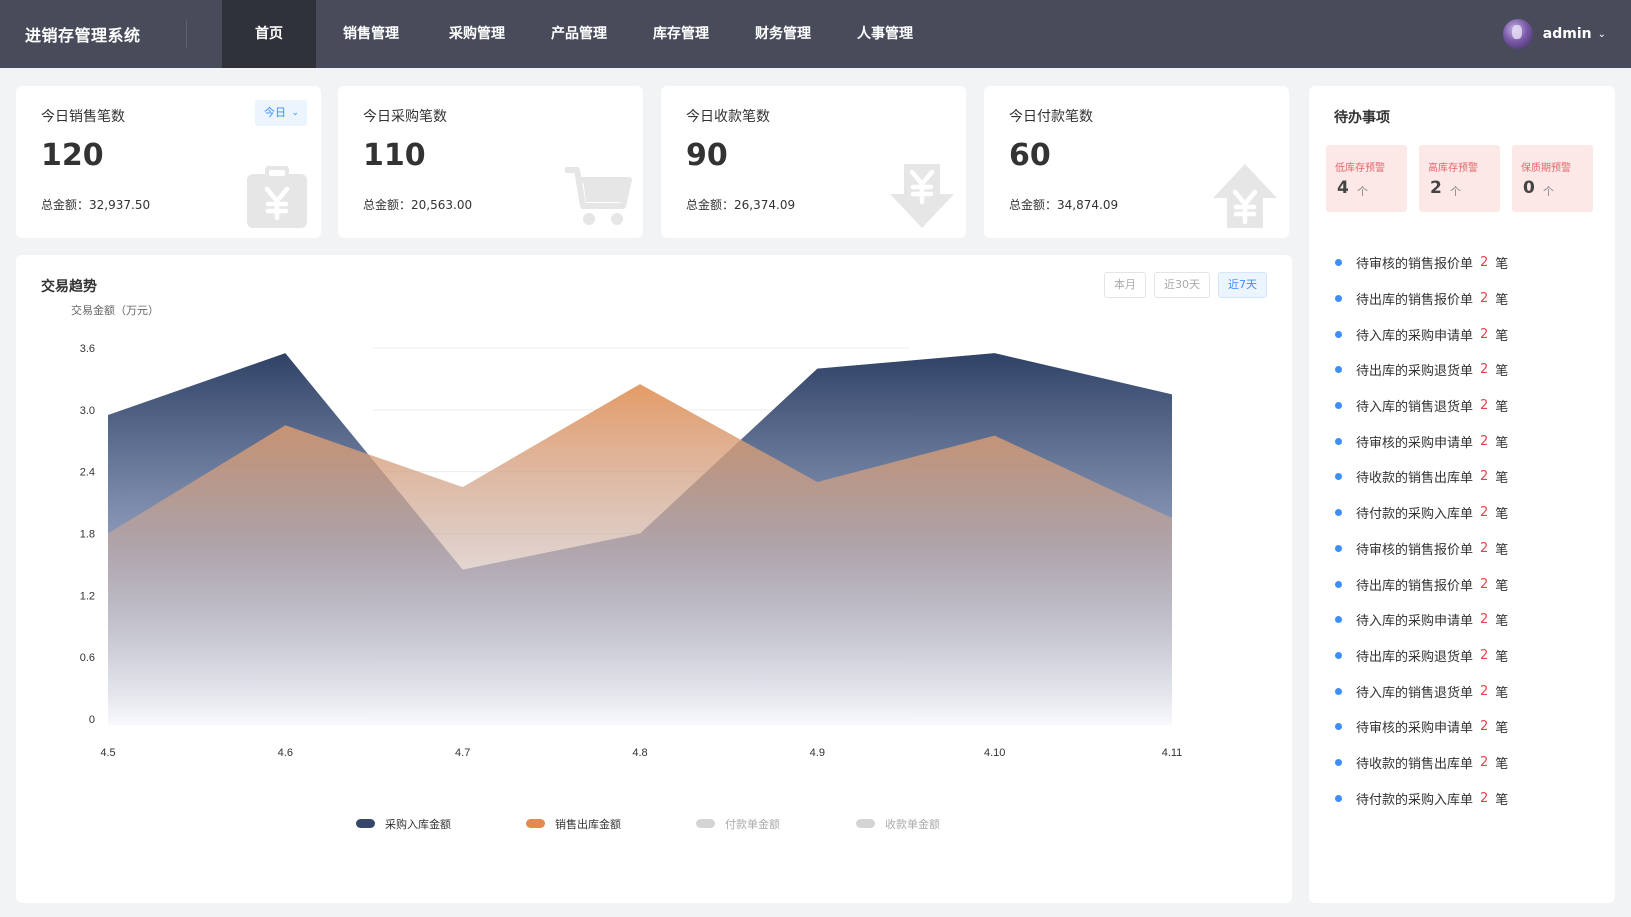 The image size is (1631, 917). I want to click on stat-value: 120, so click(72, 155).